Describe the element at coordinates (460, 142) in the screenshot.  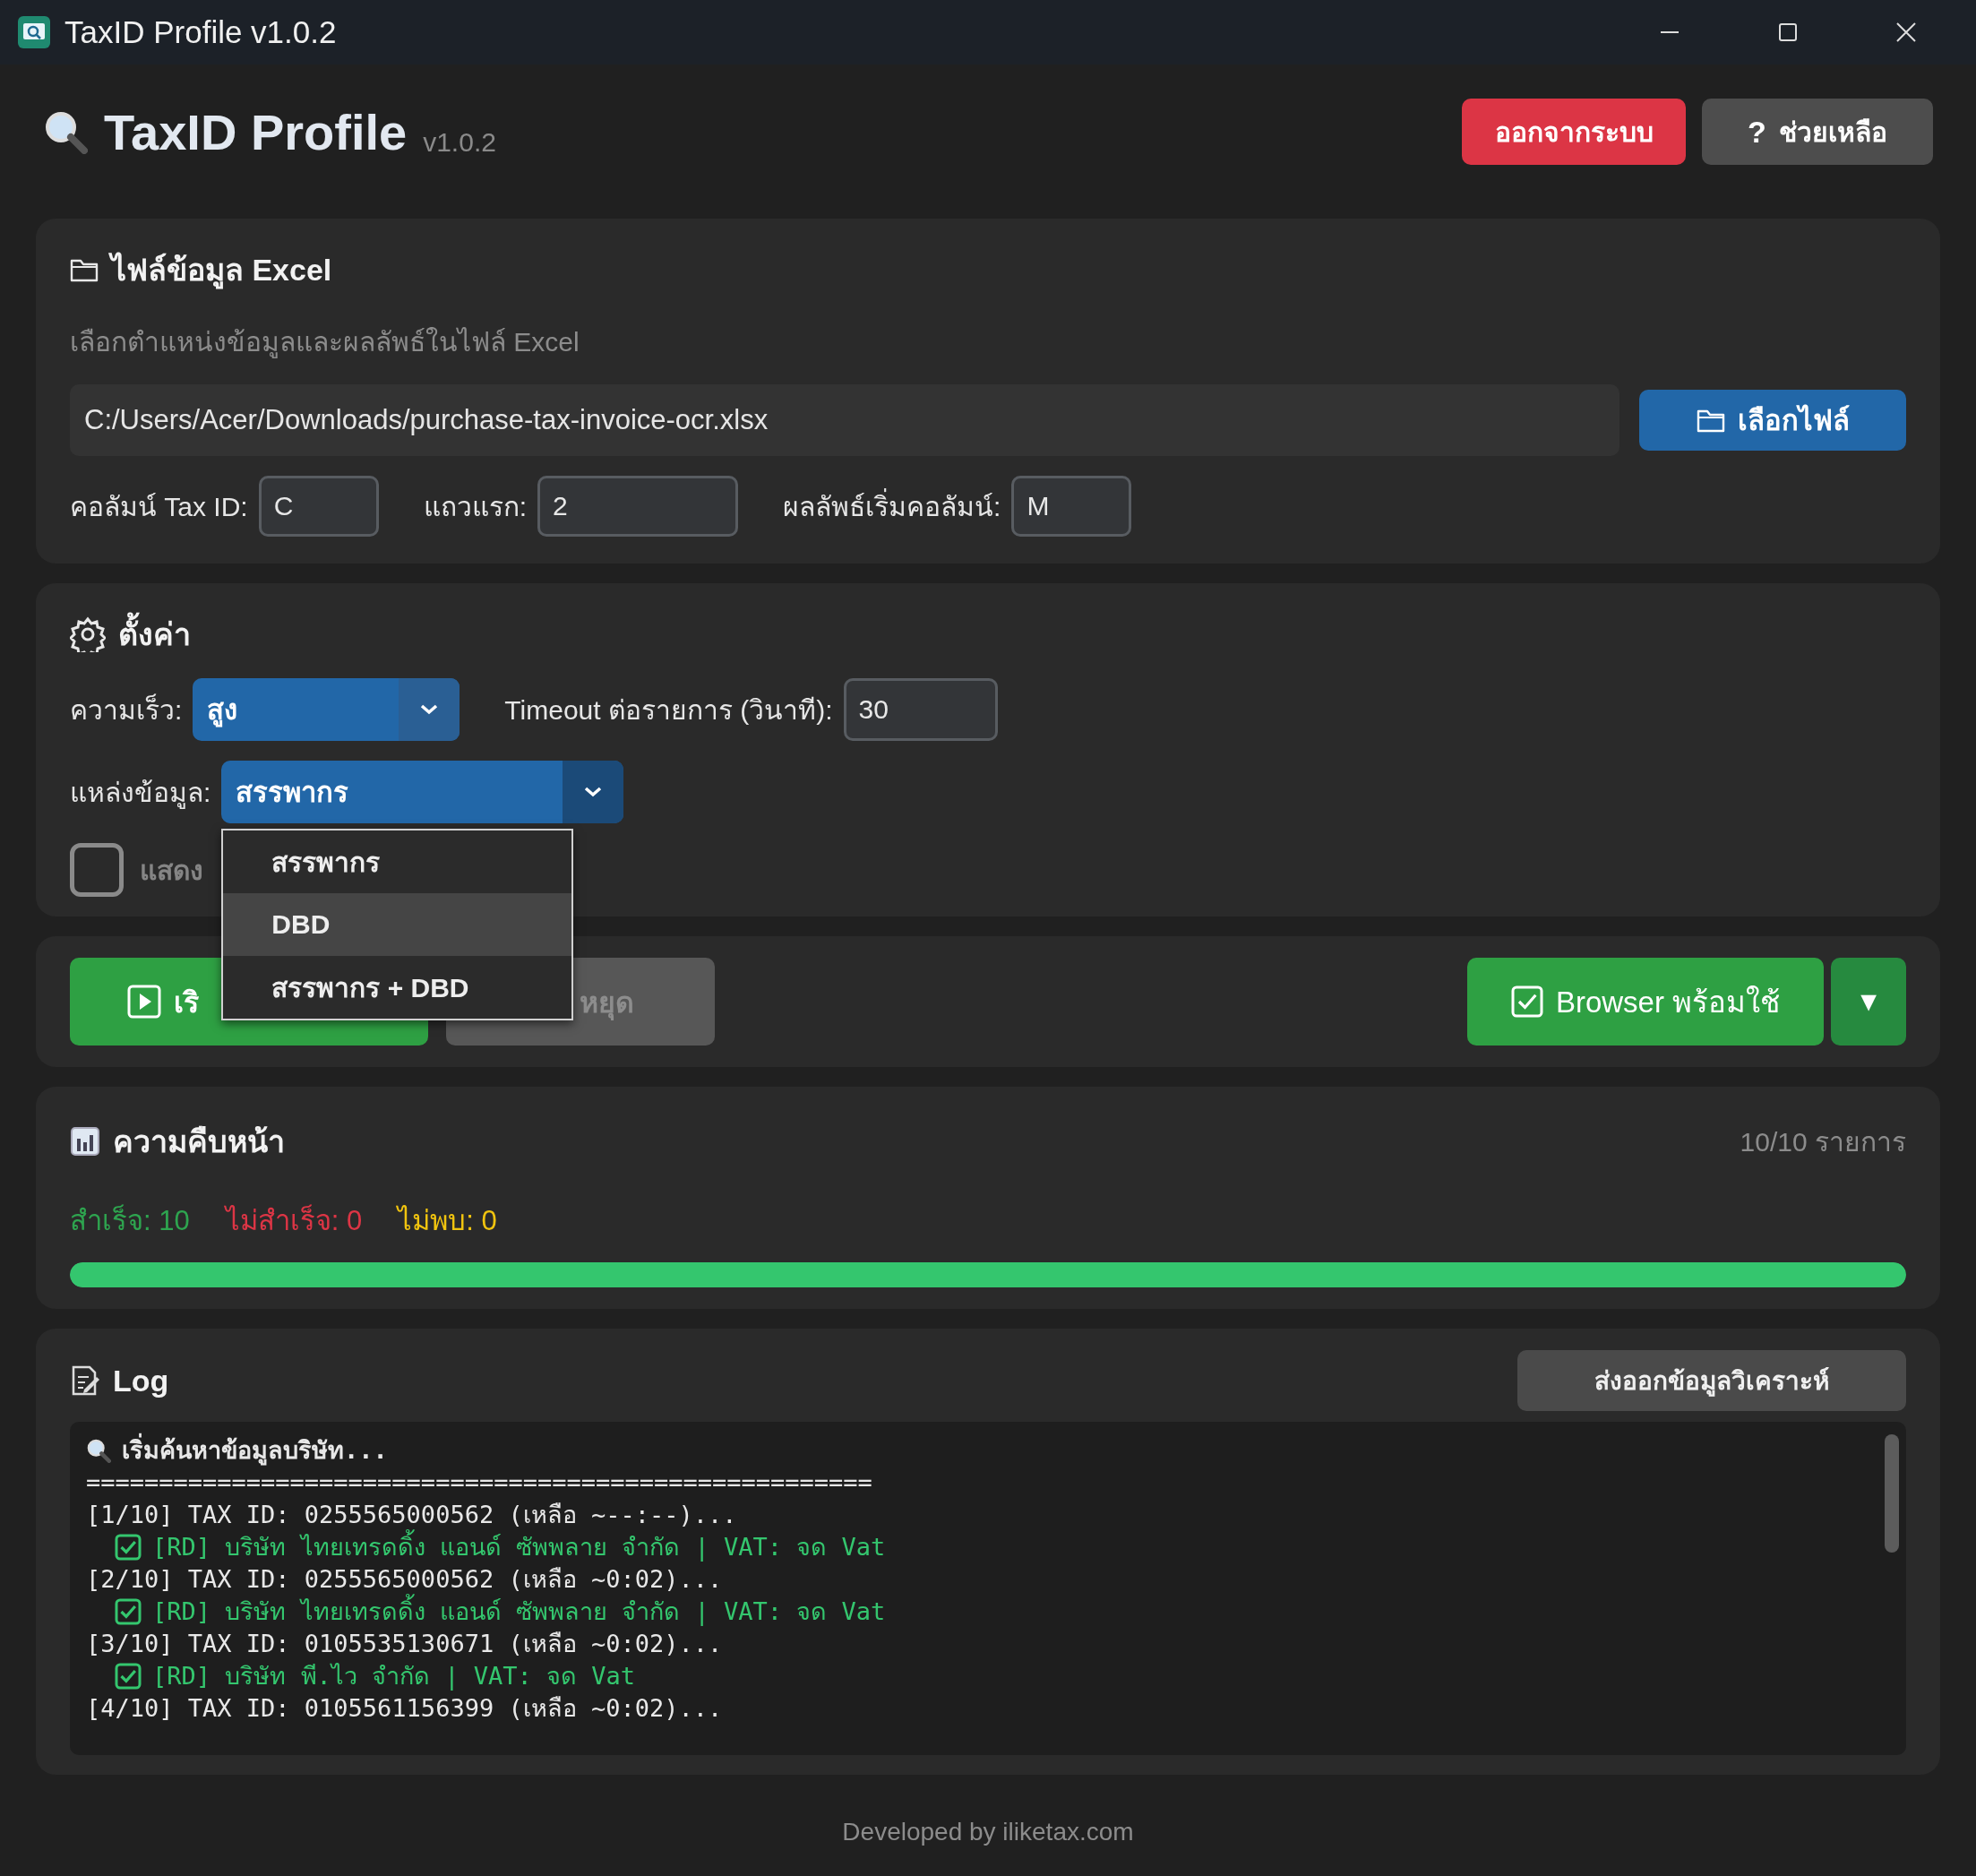
I see `version-label: v1.0.2` at that location.